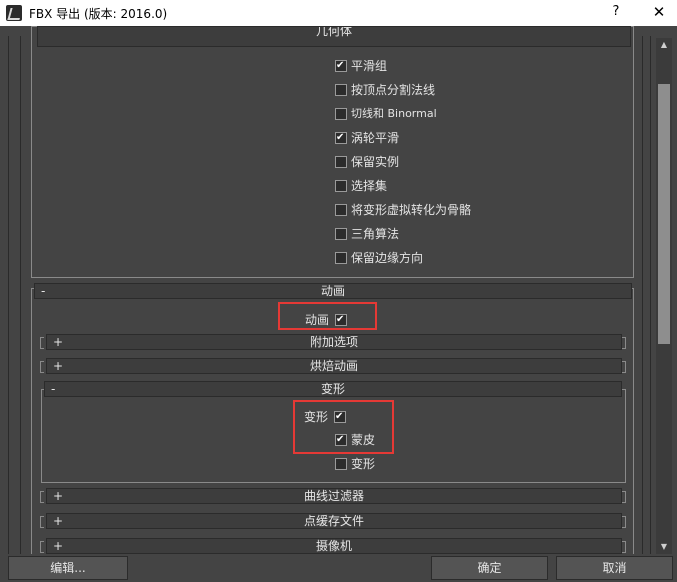 This screenshot has height=582, width=677. What do you see at coordinates (642, 295) in the screenshot?
I see `outline-right-inner` at bounding box center [642, 295].